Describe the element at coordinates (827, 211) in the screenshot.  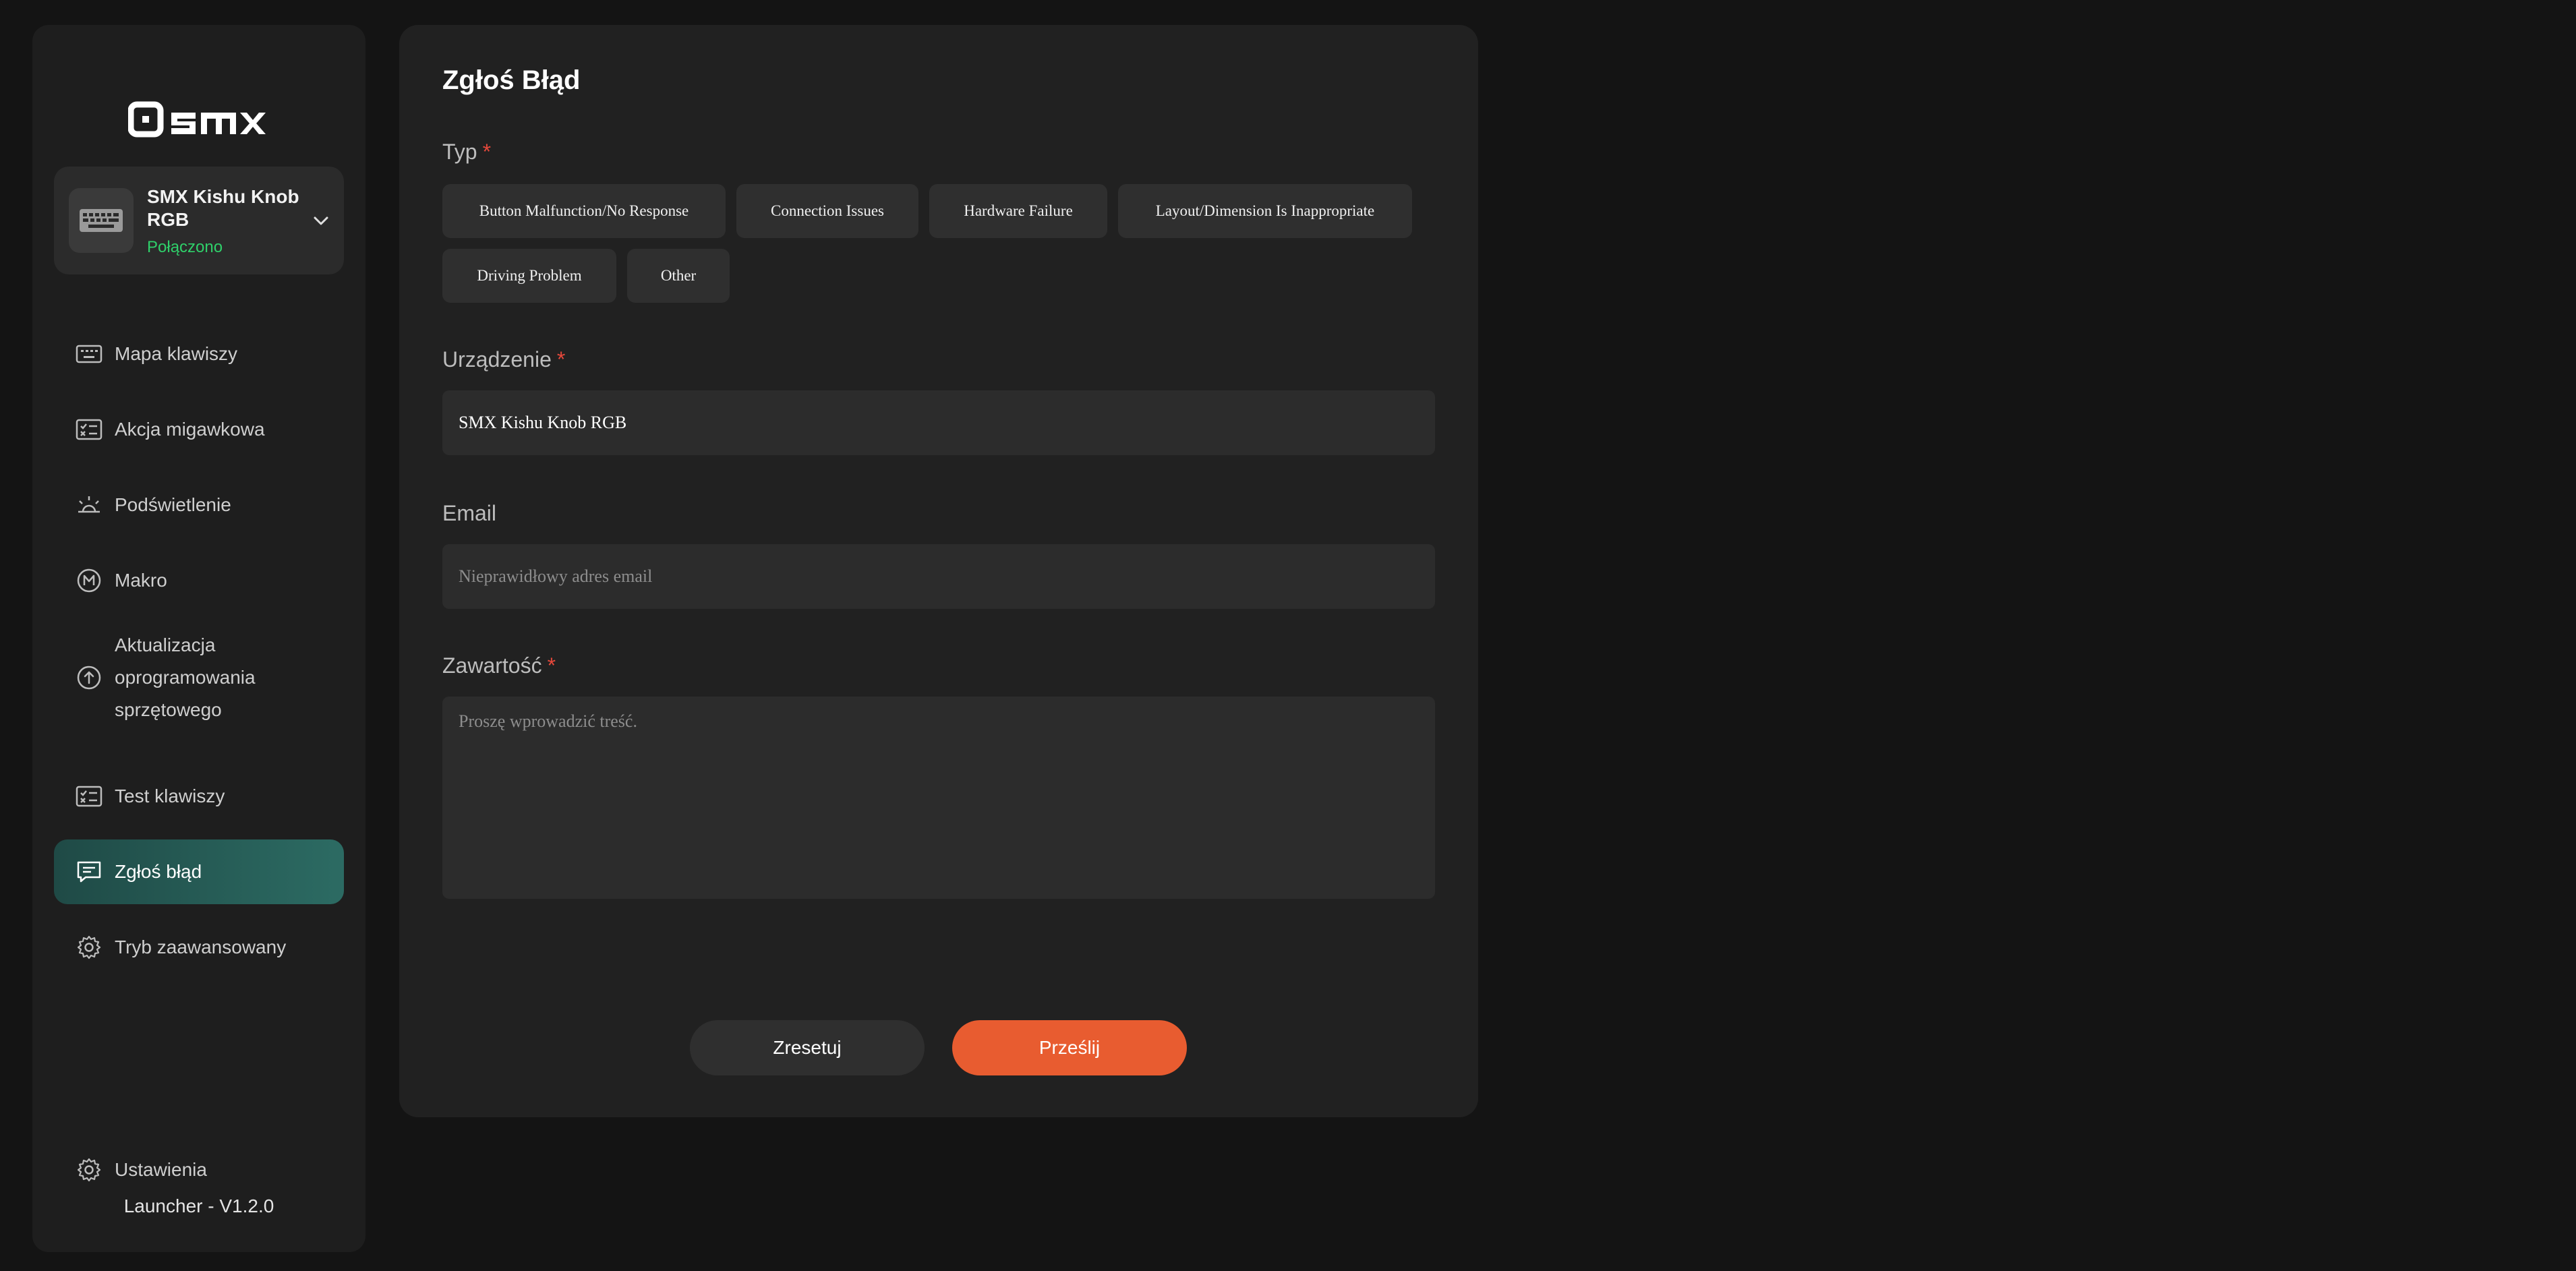
I see `type-option-connection-issues: Connection Issues` at that location.